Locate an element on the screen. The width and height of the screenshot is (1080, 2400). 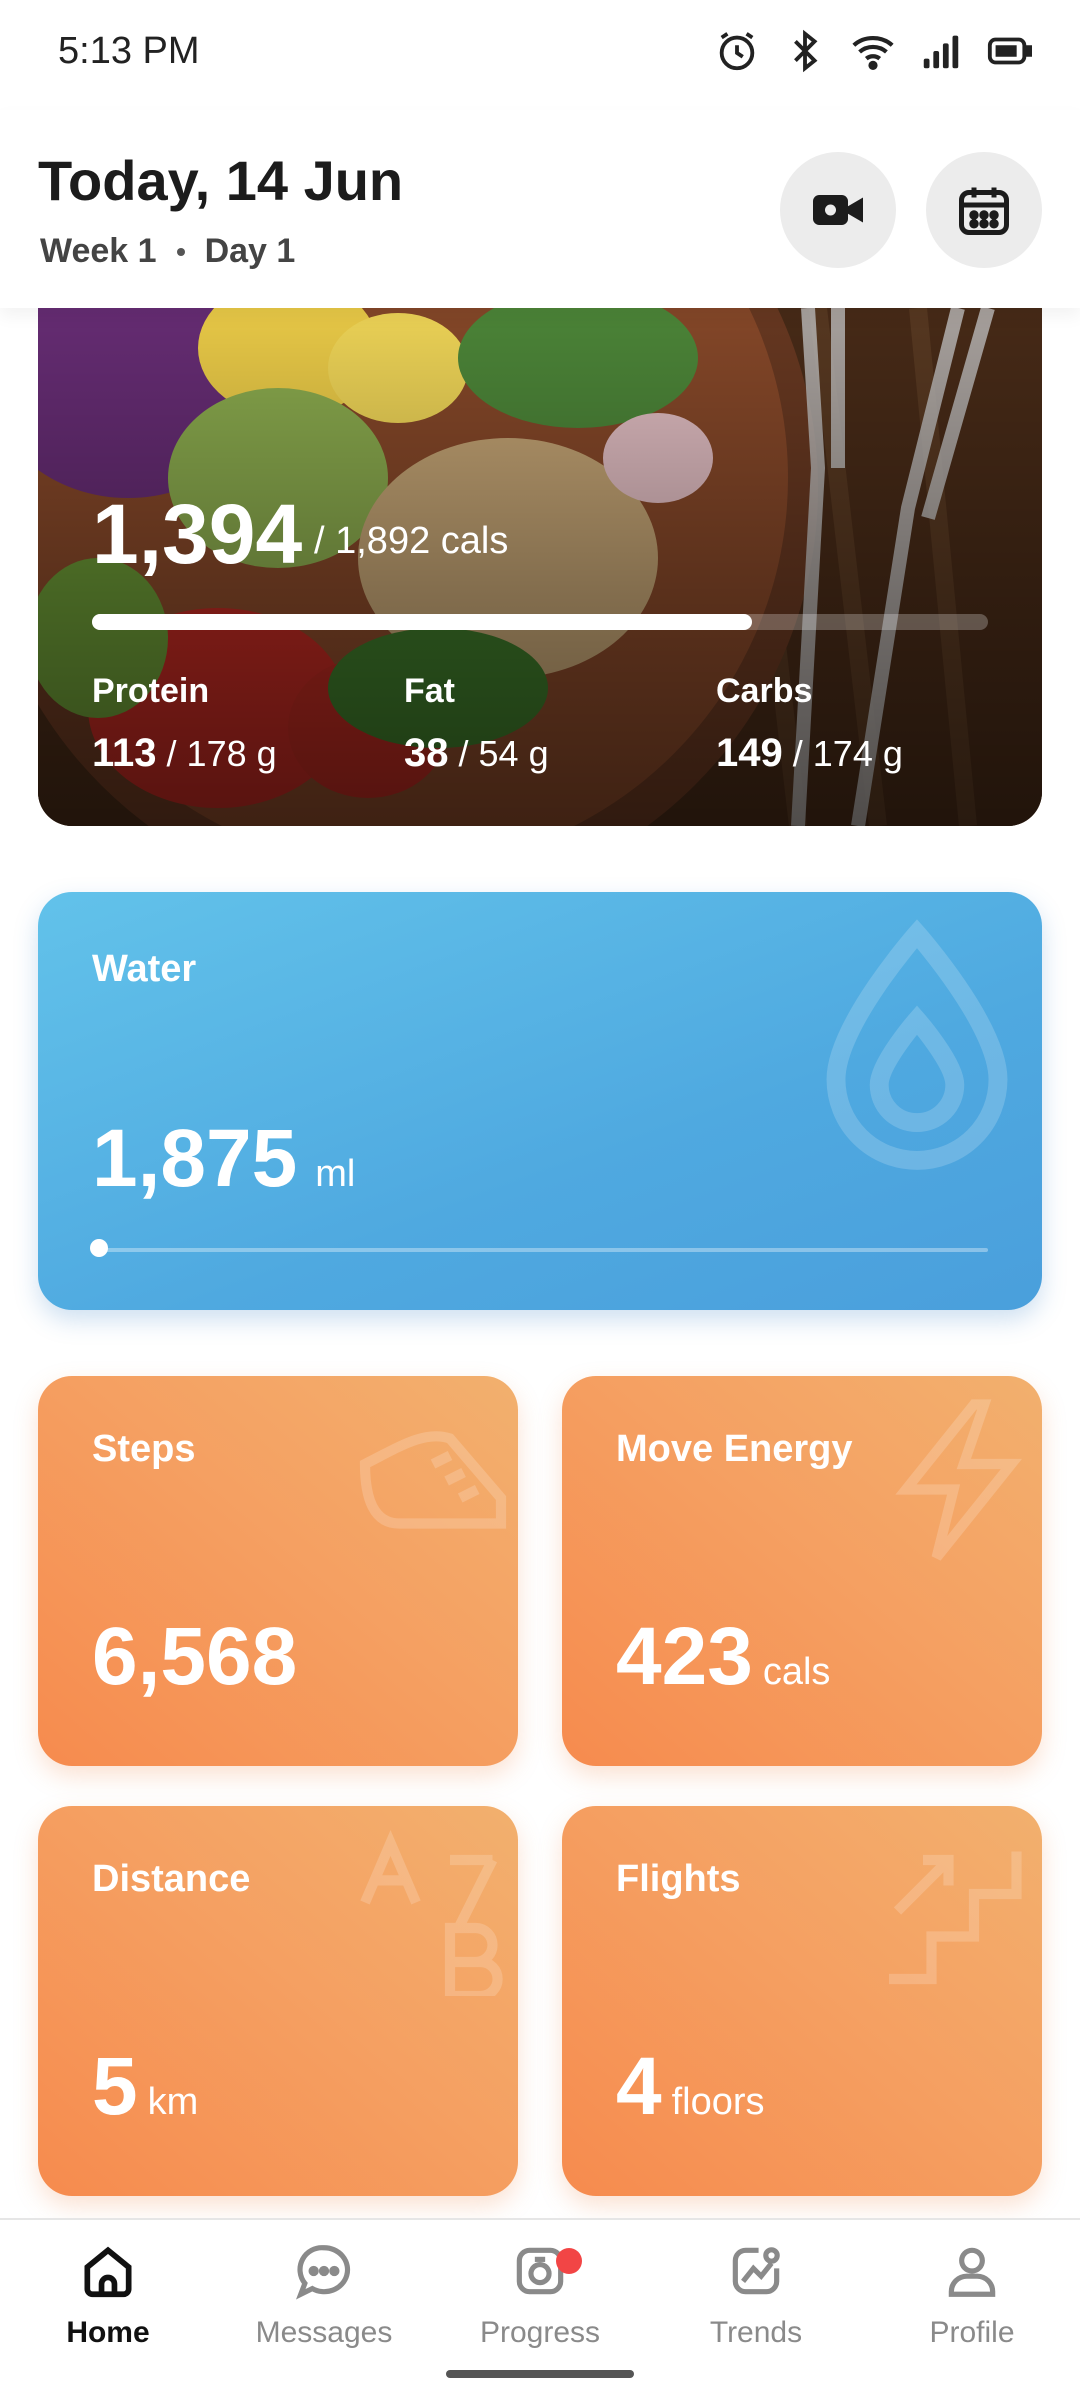
macro-carbs: Carbs 149 / 174 g is located at coordinates (809, 724).